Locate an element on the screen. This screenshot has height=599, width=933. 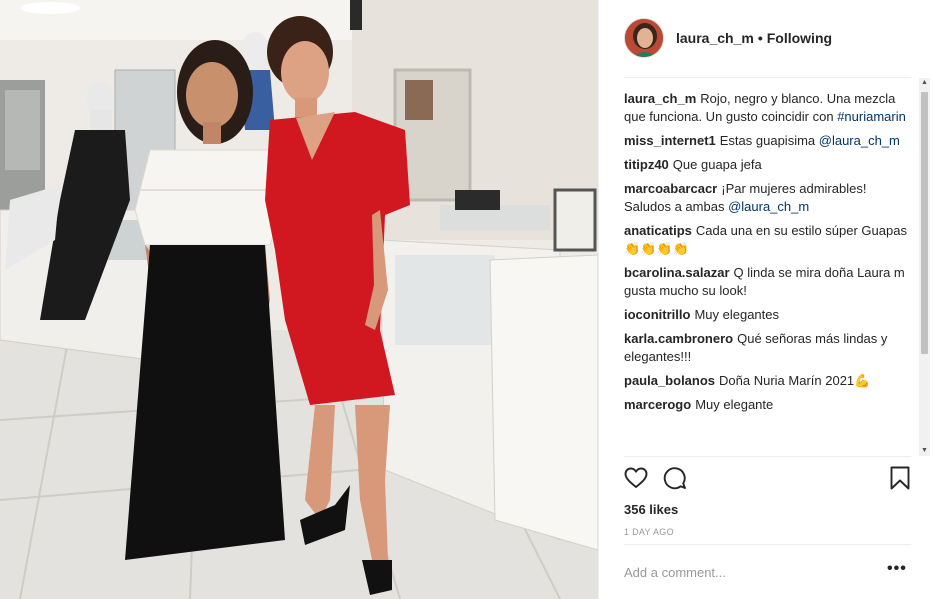
likes-count: 356 likes is located at coordinates (651, 509).